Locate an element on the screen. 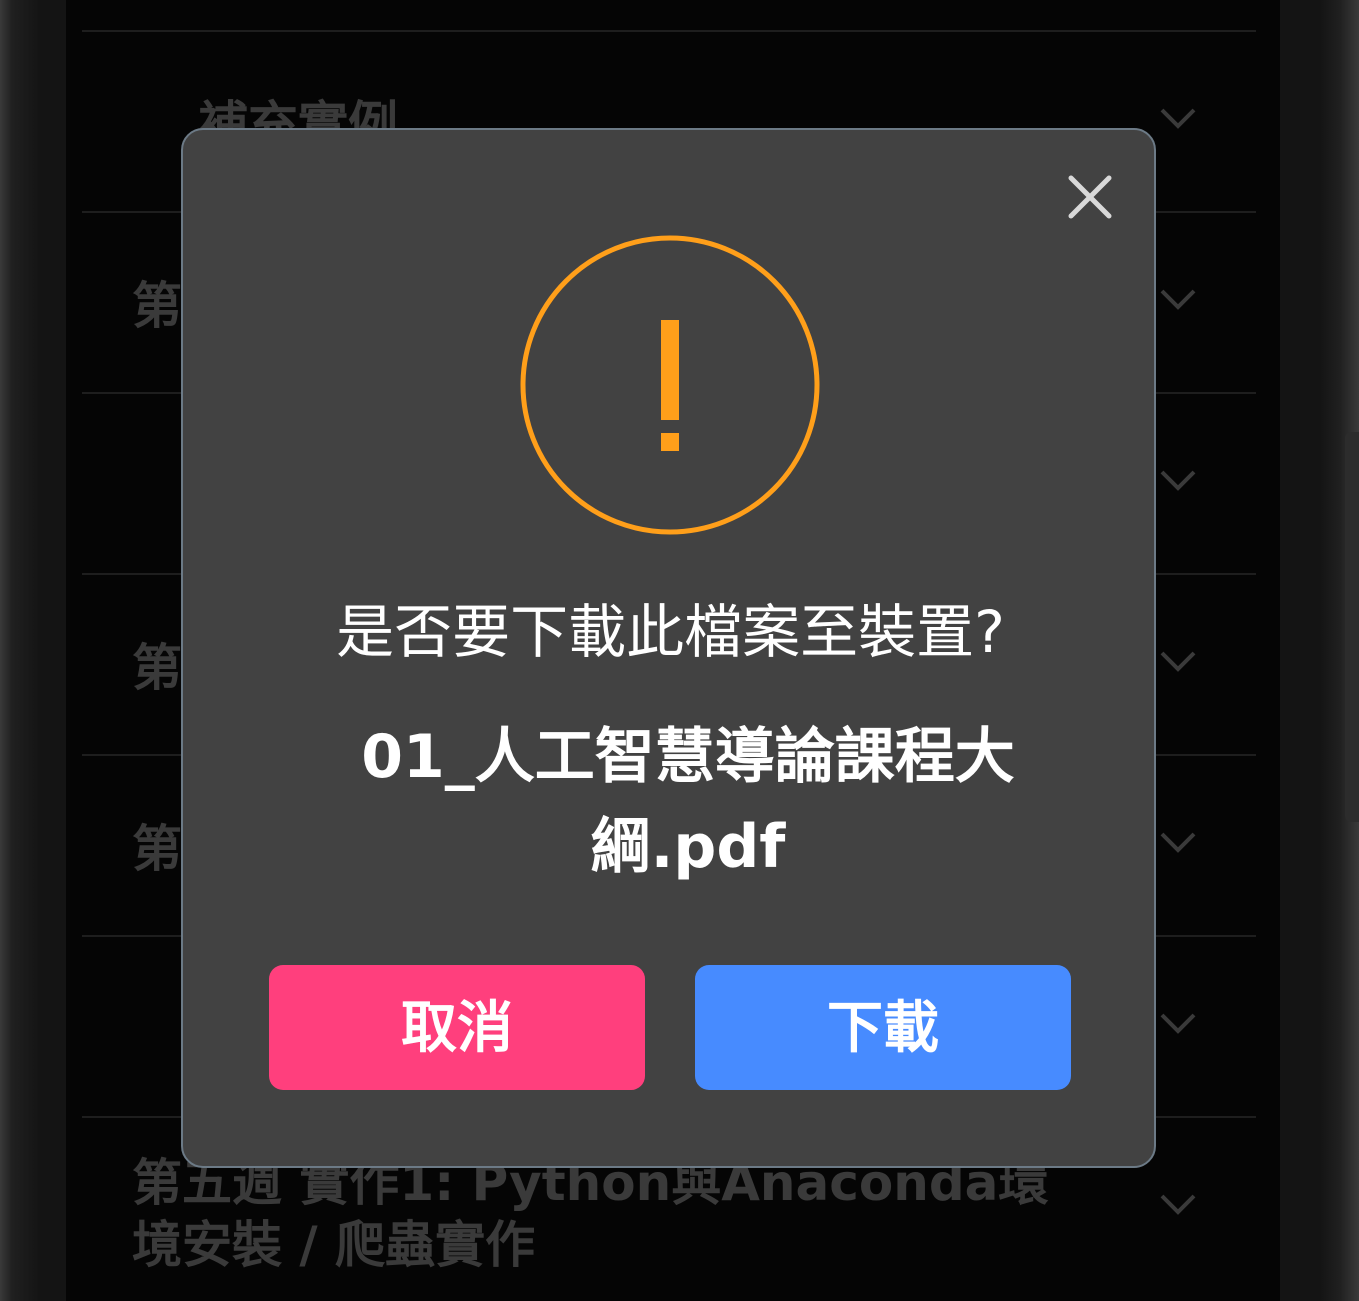  dialog-question: 是否要下載此檔案至裝置? is located at coordinates (670, 632).